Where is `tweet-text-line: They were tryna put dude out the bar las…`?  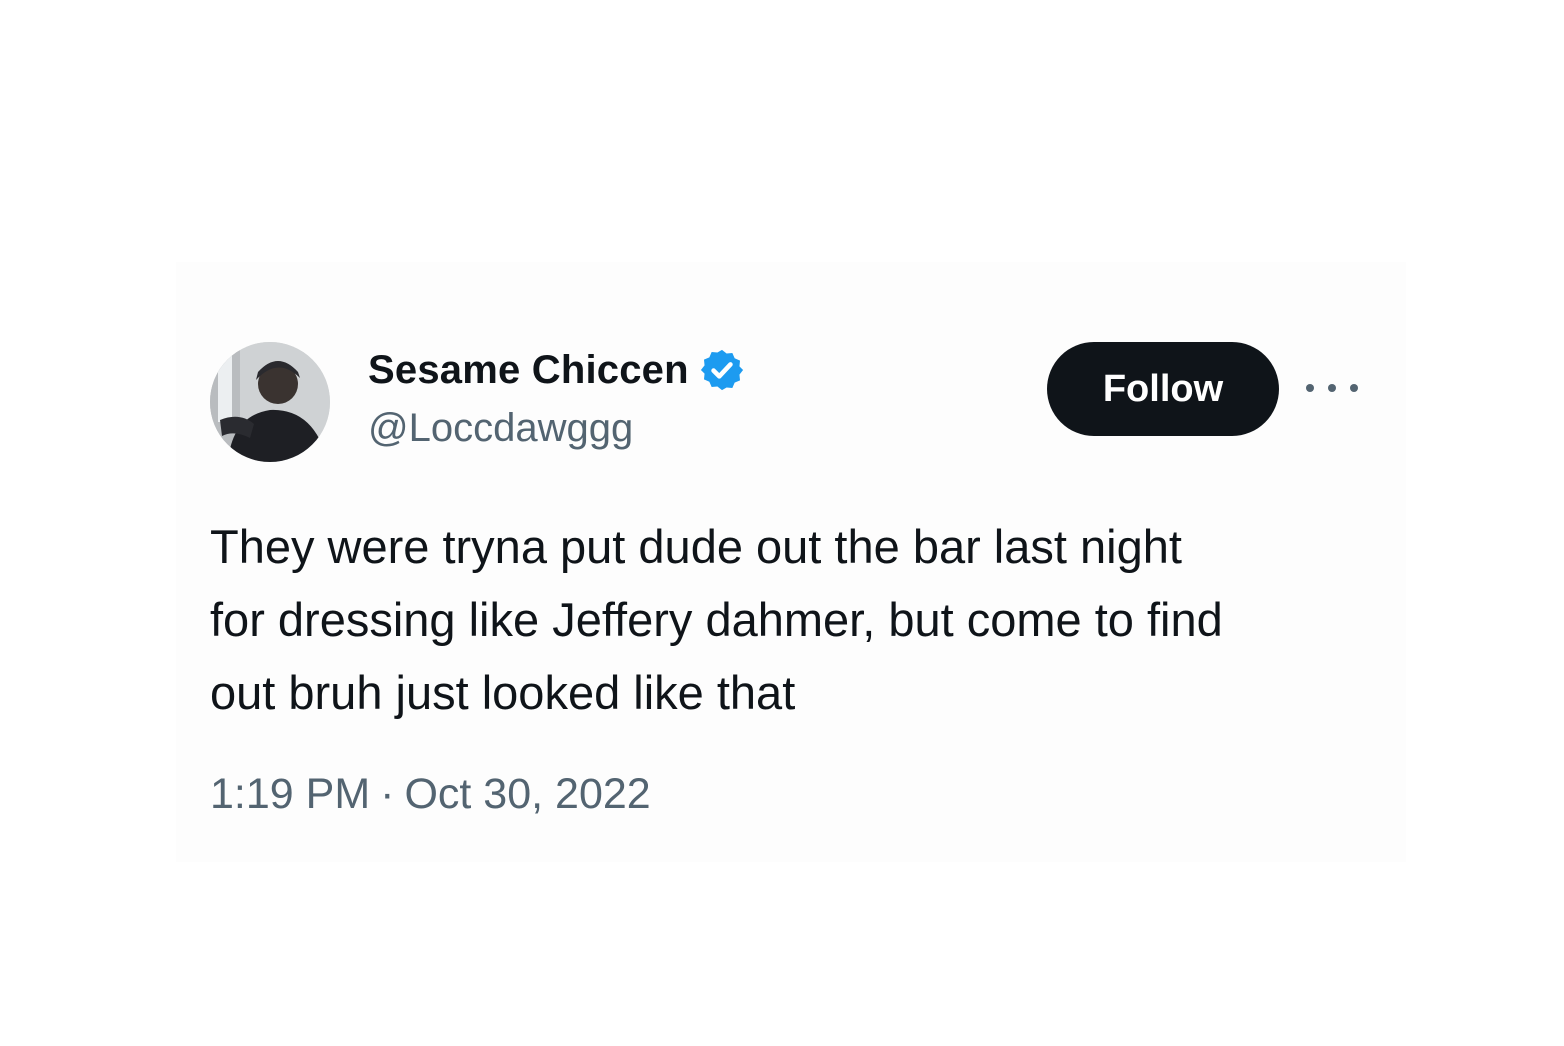
tweet-text-line: They were tryna put dude out the bar las… is located at coordinates (696, 546).